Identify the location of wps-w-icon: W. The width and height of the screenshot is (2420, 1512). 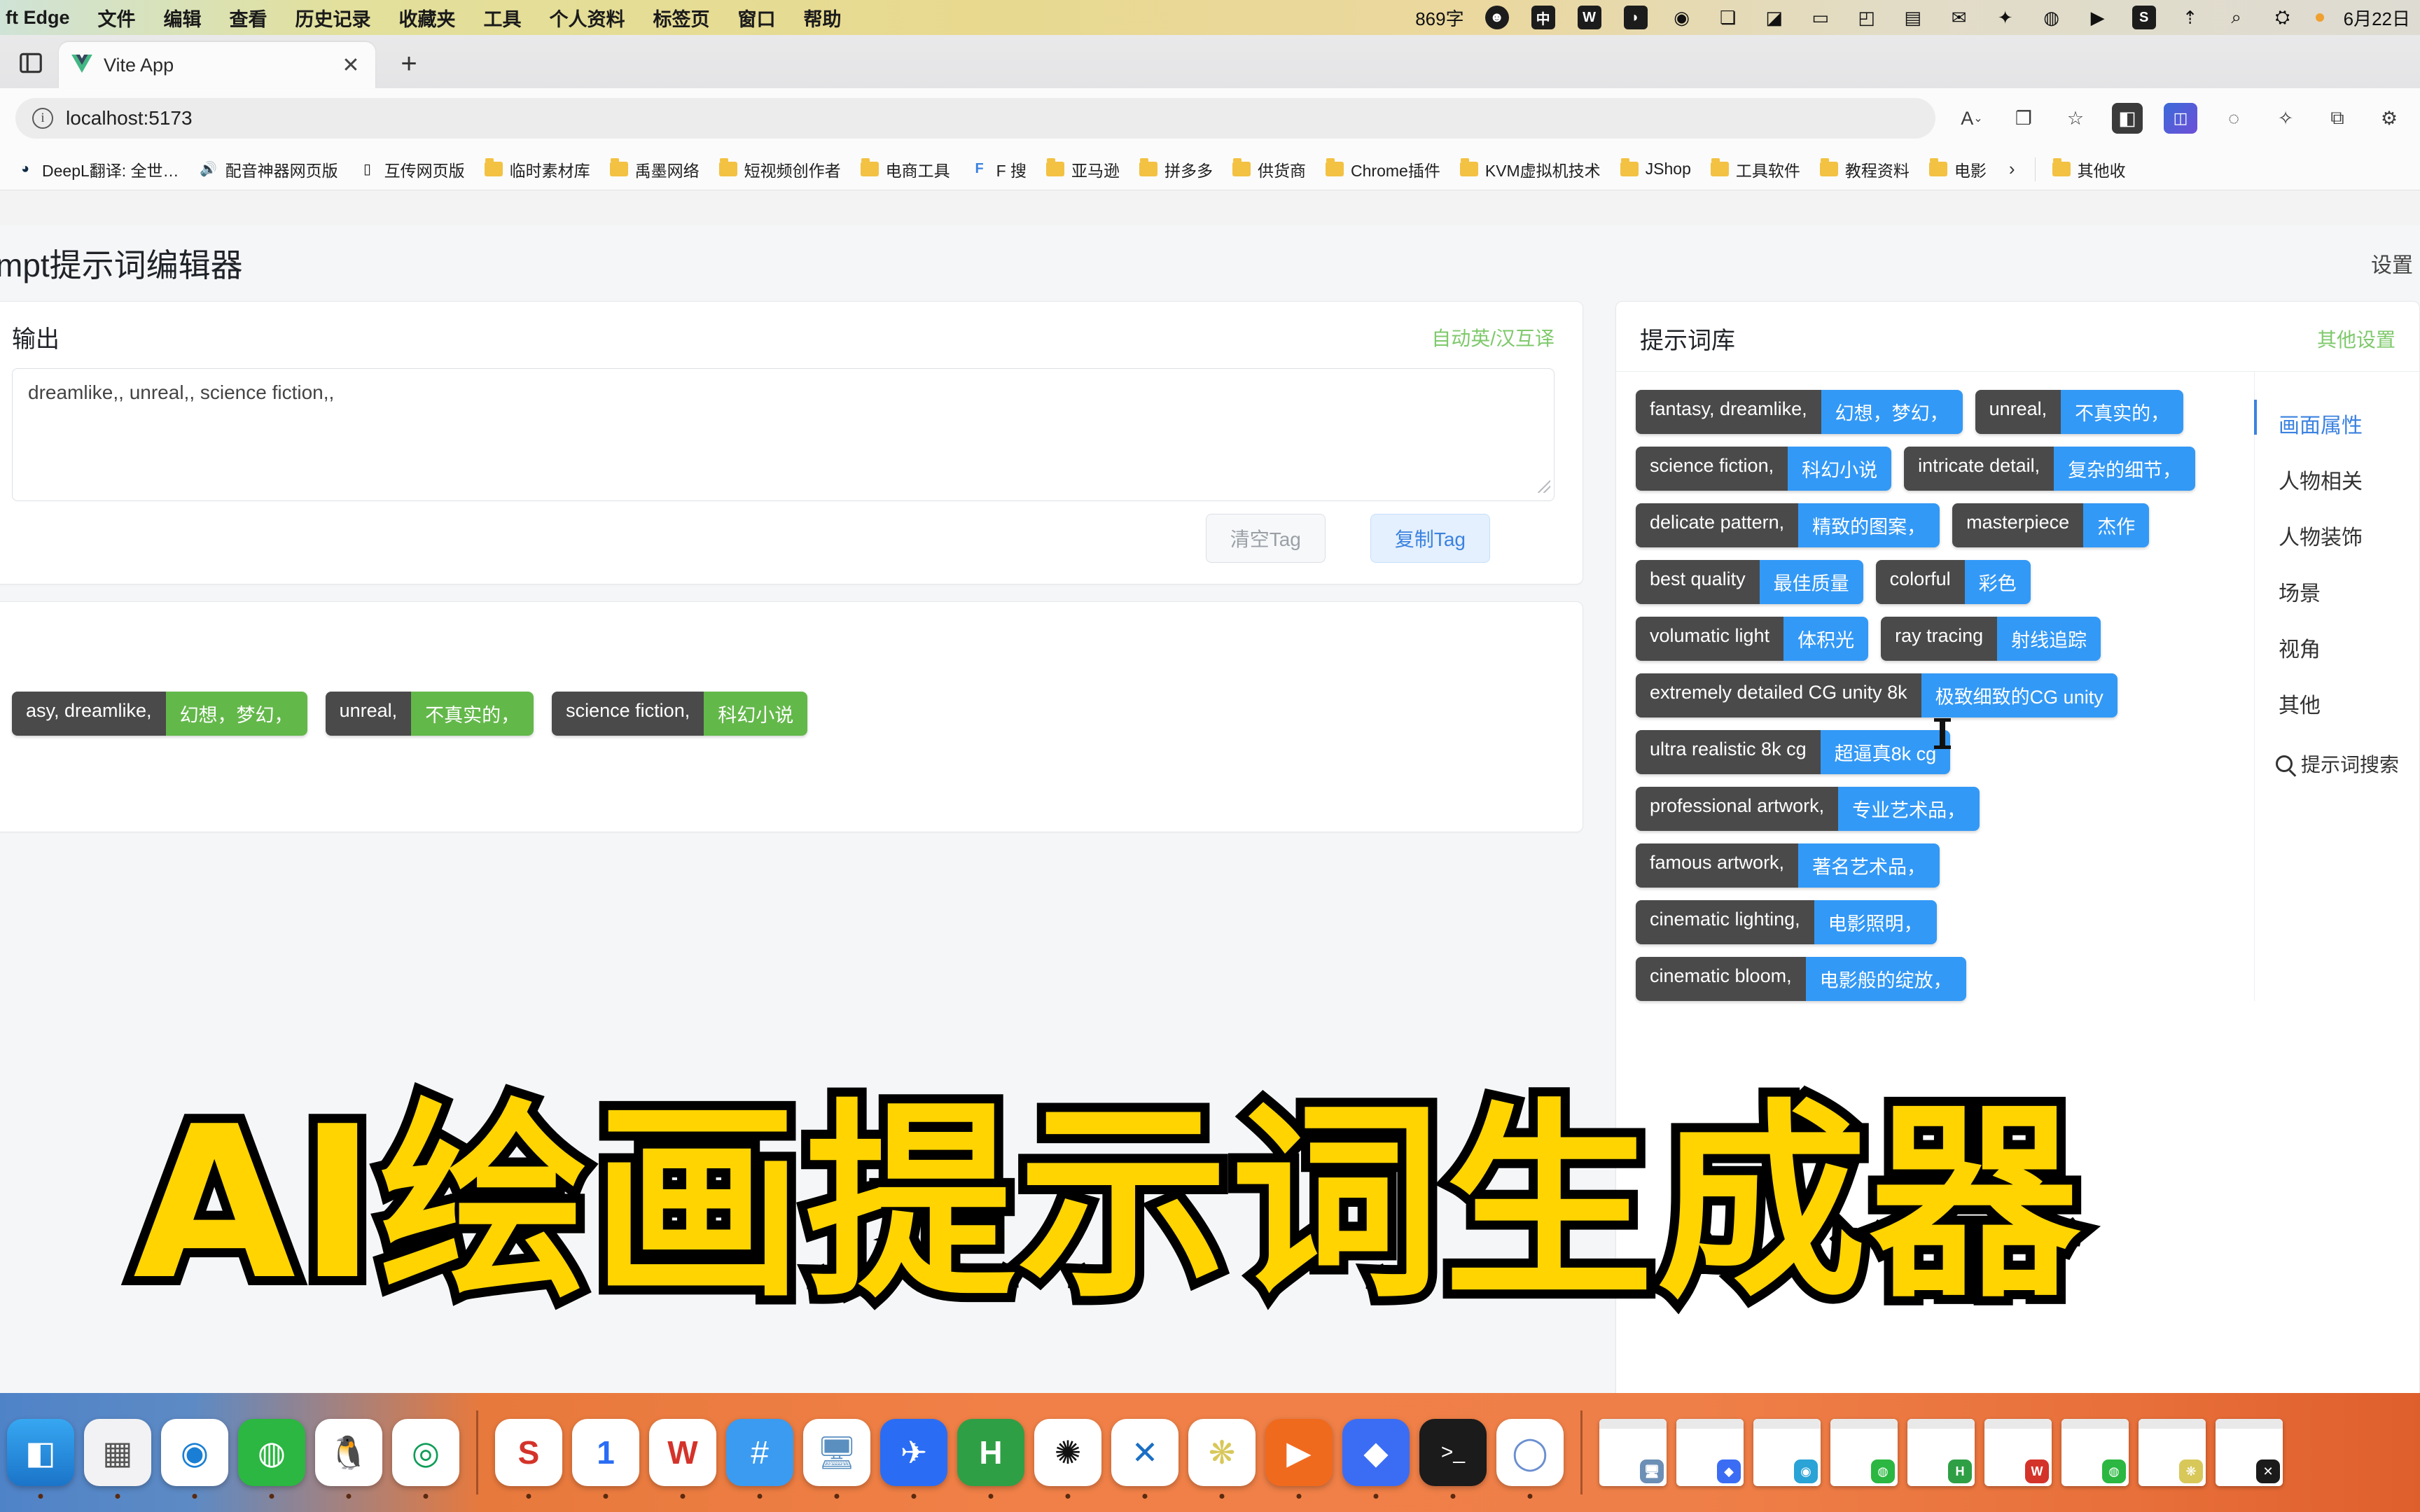
(1589, 17).